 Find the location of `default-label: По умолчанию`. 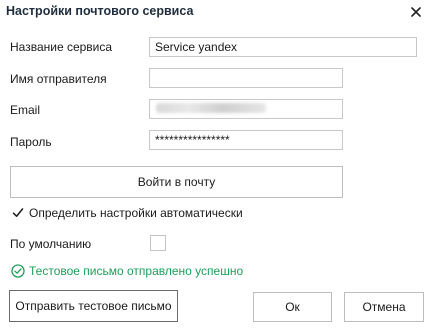

default-label: По умолчанию is located at coordinates (51, 244).